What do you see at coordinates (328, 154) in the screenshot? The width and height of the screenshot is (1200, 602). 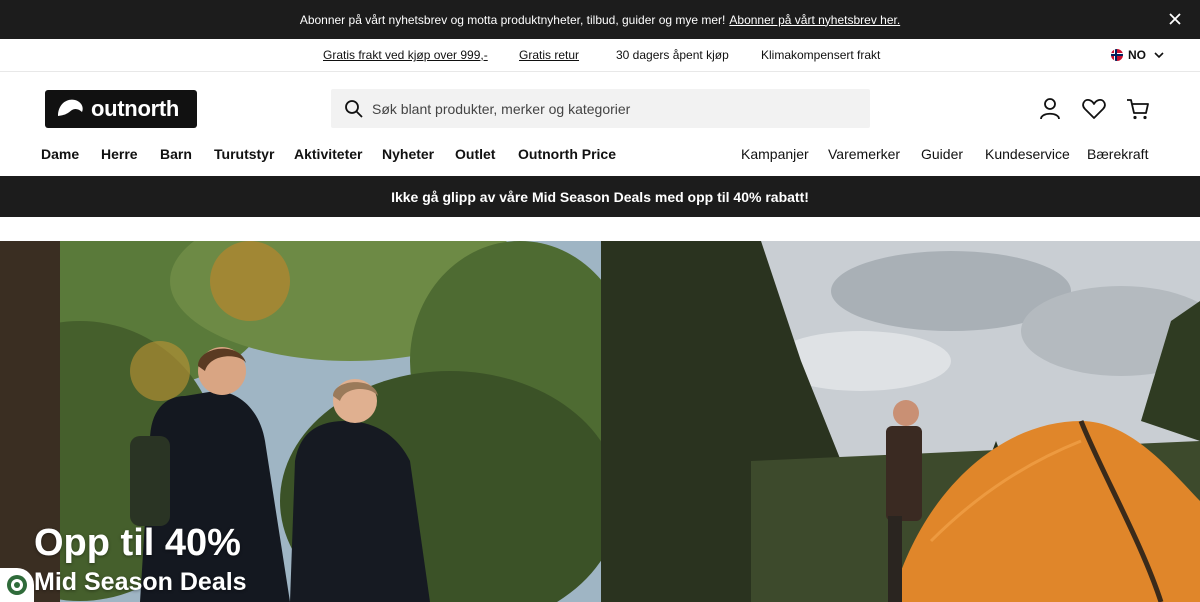 I see `nav-item-aktiviteter: Aktiviteter` at bounding box center [328, 154].